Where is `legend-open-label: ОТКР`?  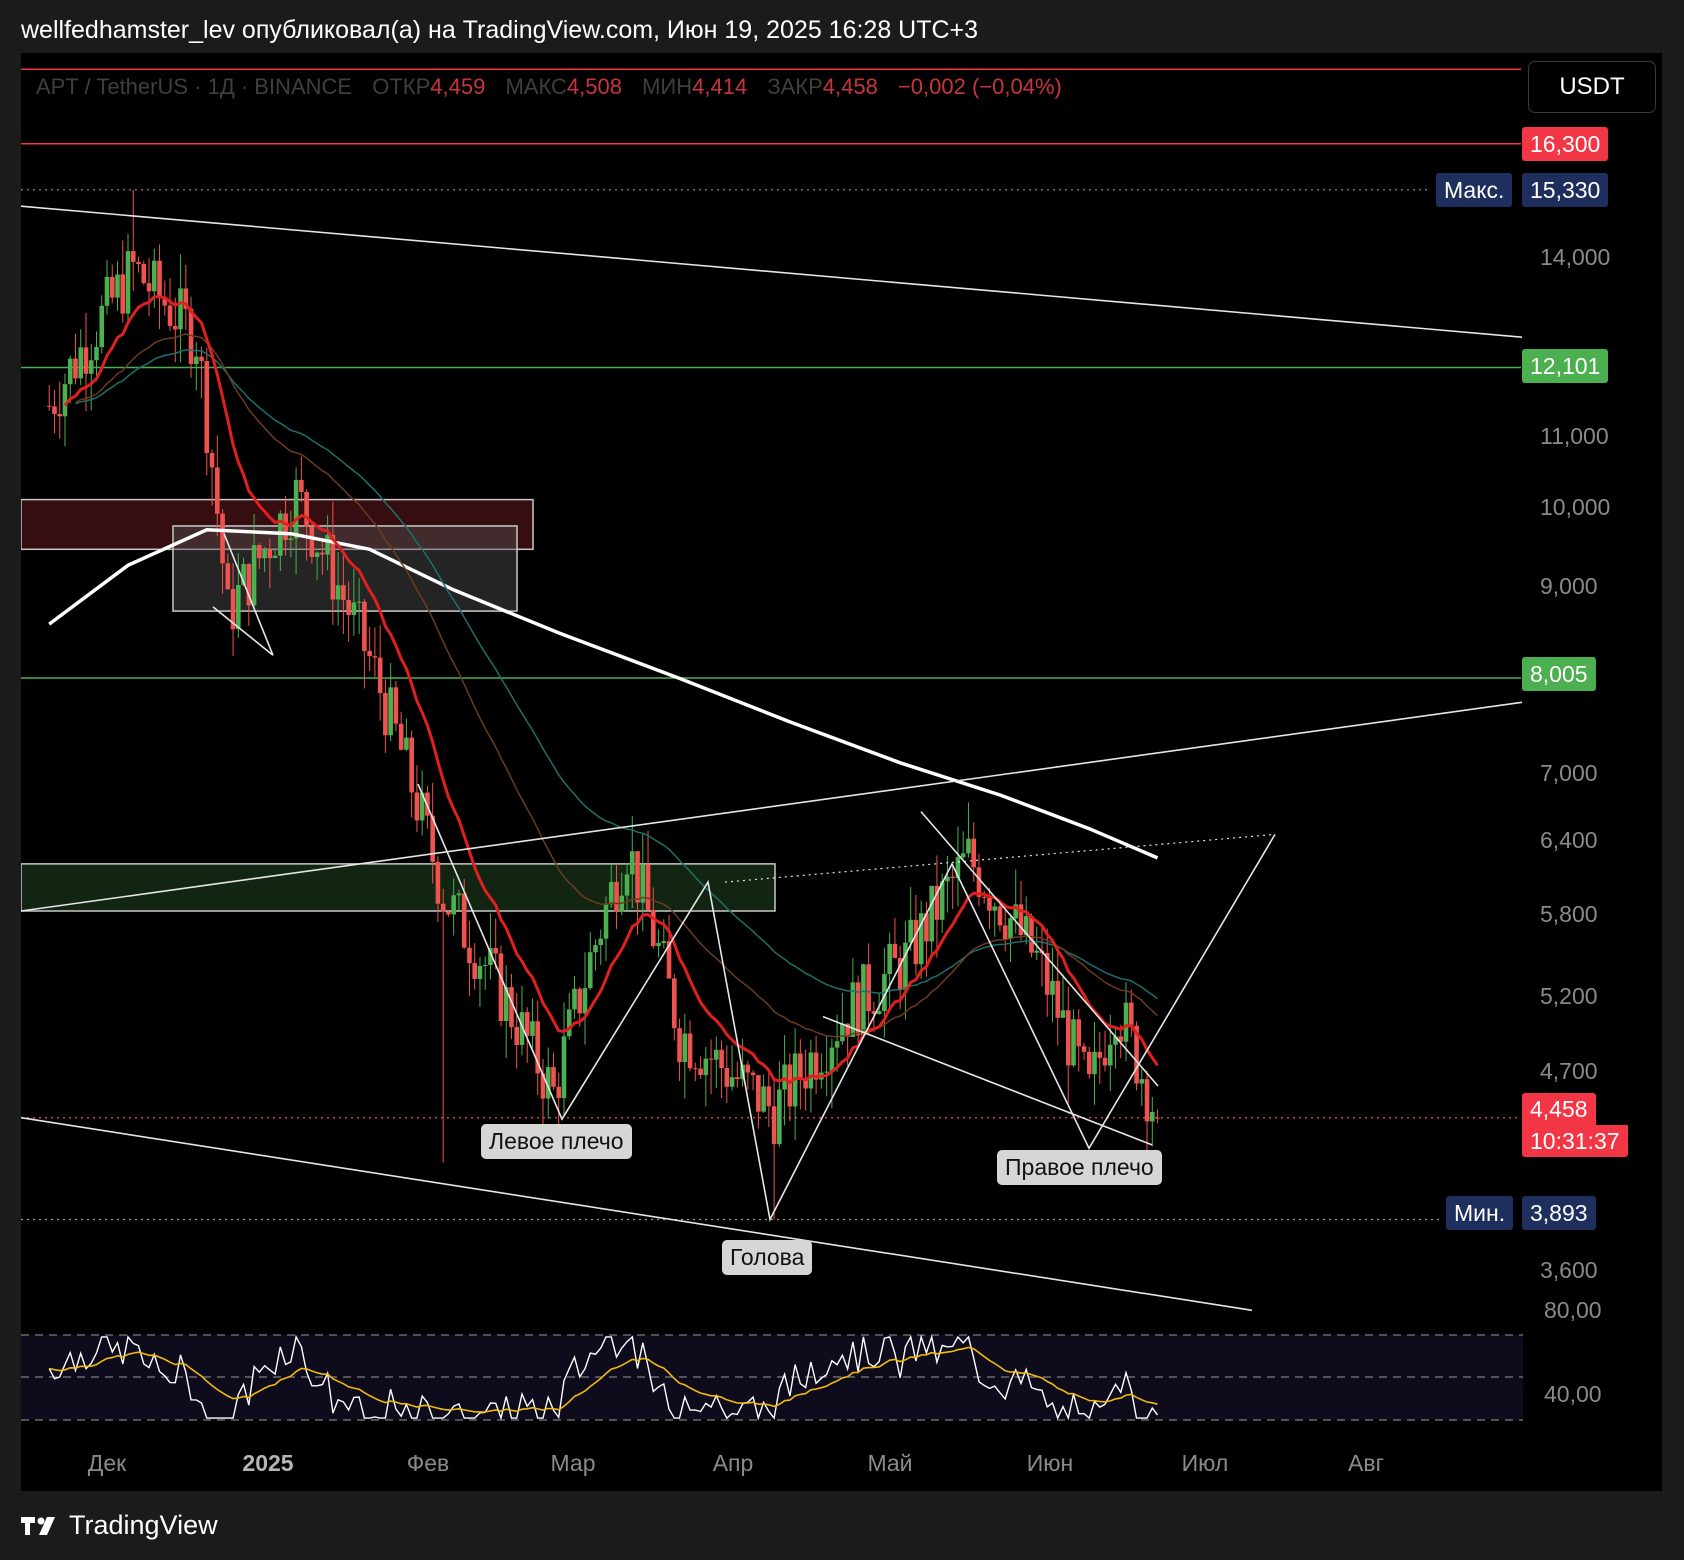
legend-open-label: ОТКР is located at coordinates (401, 86).